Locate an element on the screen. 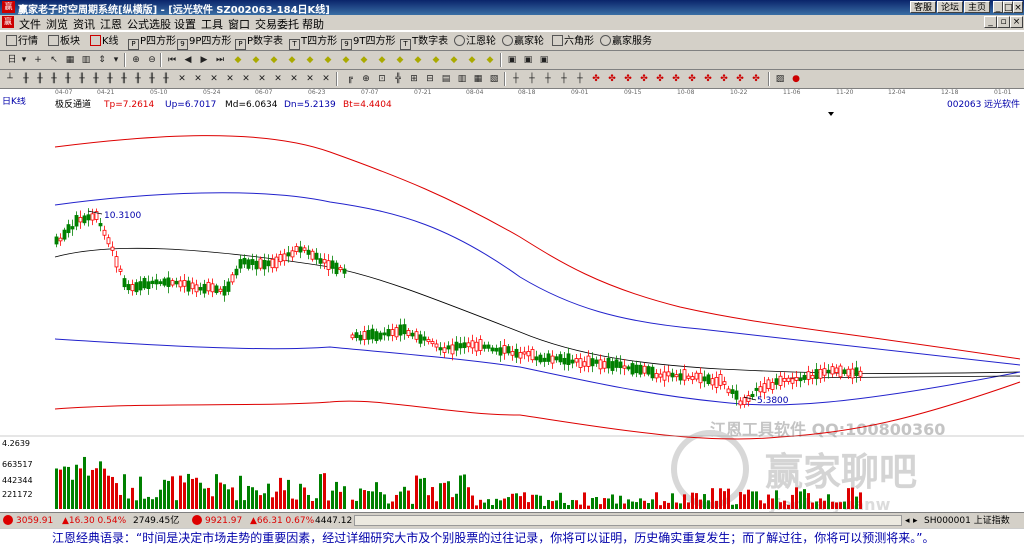 The image size is (1024, 548). 9p-square-button: 9 9P四方形 is located at coordinates (204, 42).